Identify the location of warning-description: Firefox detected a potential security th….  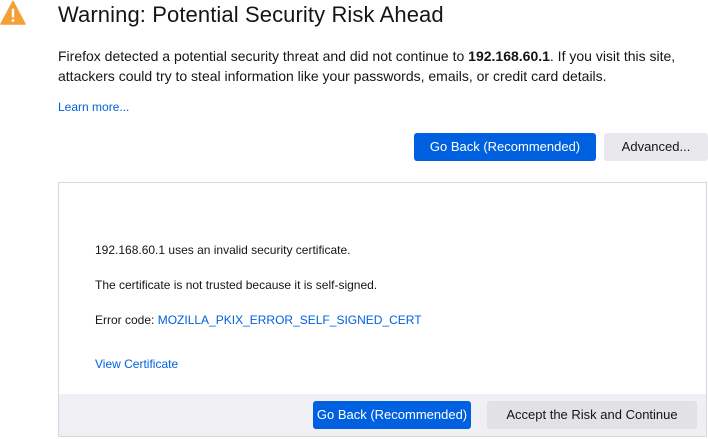
(382, 66).